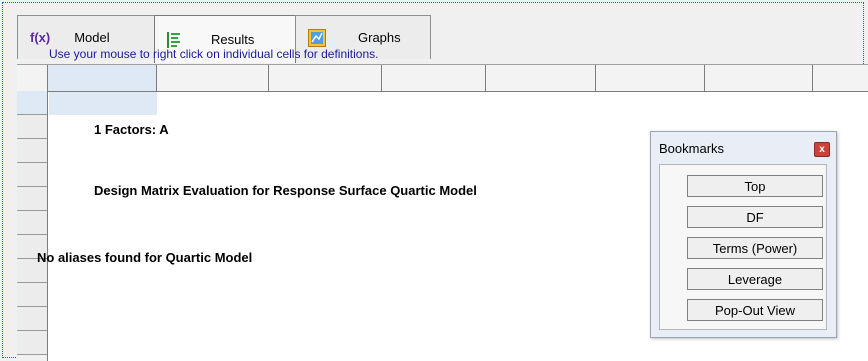  I want to click on row-header-column, so click(32, 226).